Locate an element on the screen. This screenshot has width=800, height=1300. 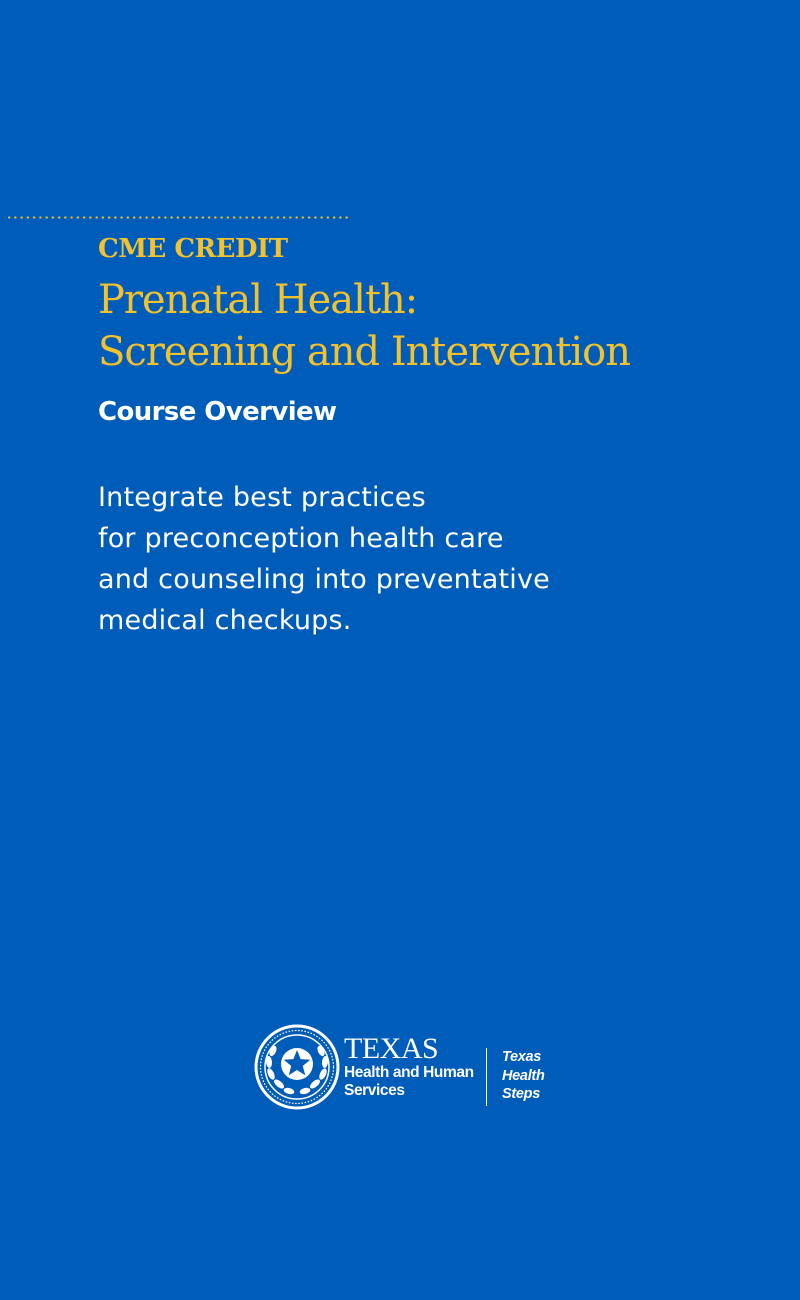
overview-line: for preconception health care is located at coordinates (301, 538).